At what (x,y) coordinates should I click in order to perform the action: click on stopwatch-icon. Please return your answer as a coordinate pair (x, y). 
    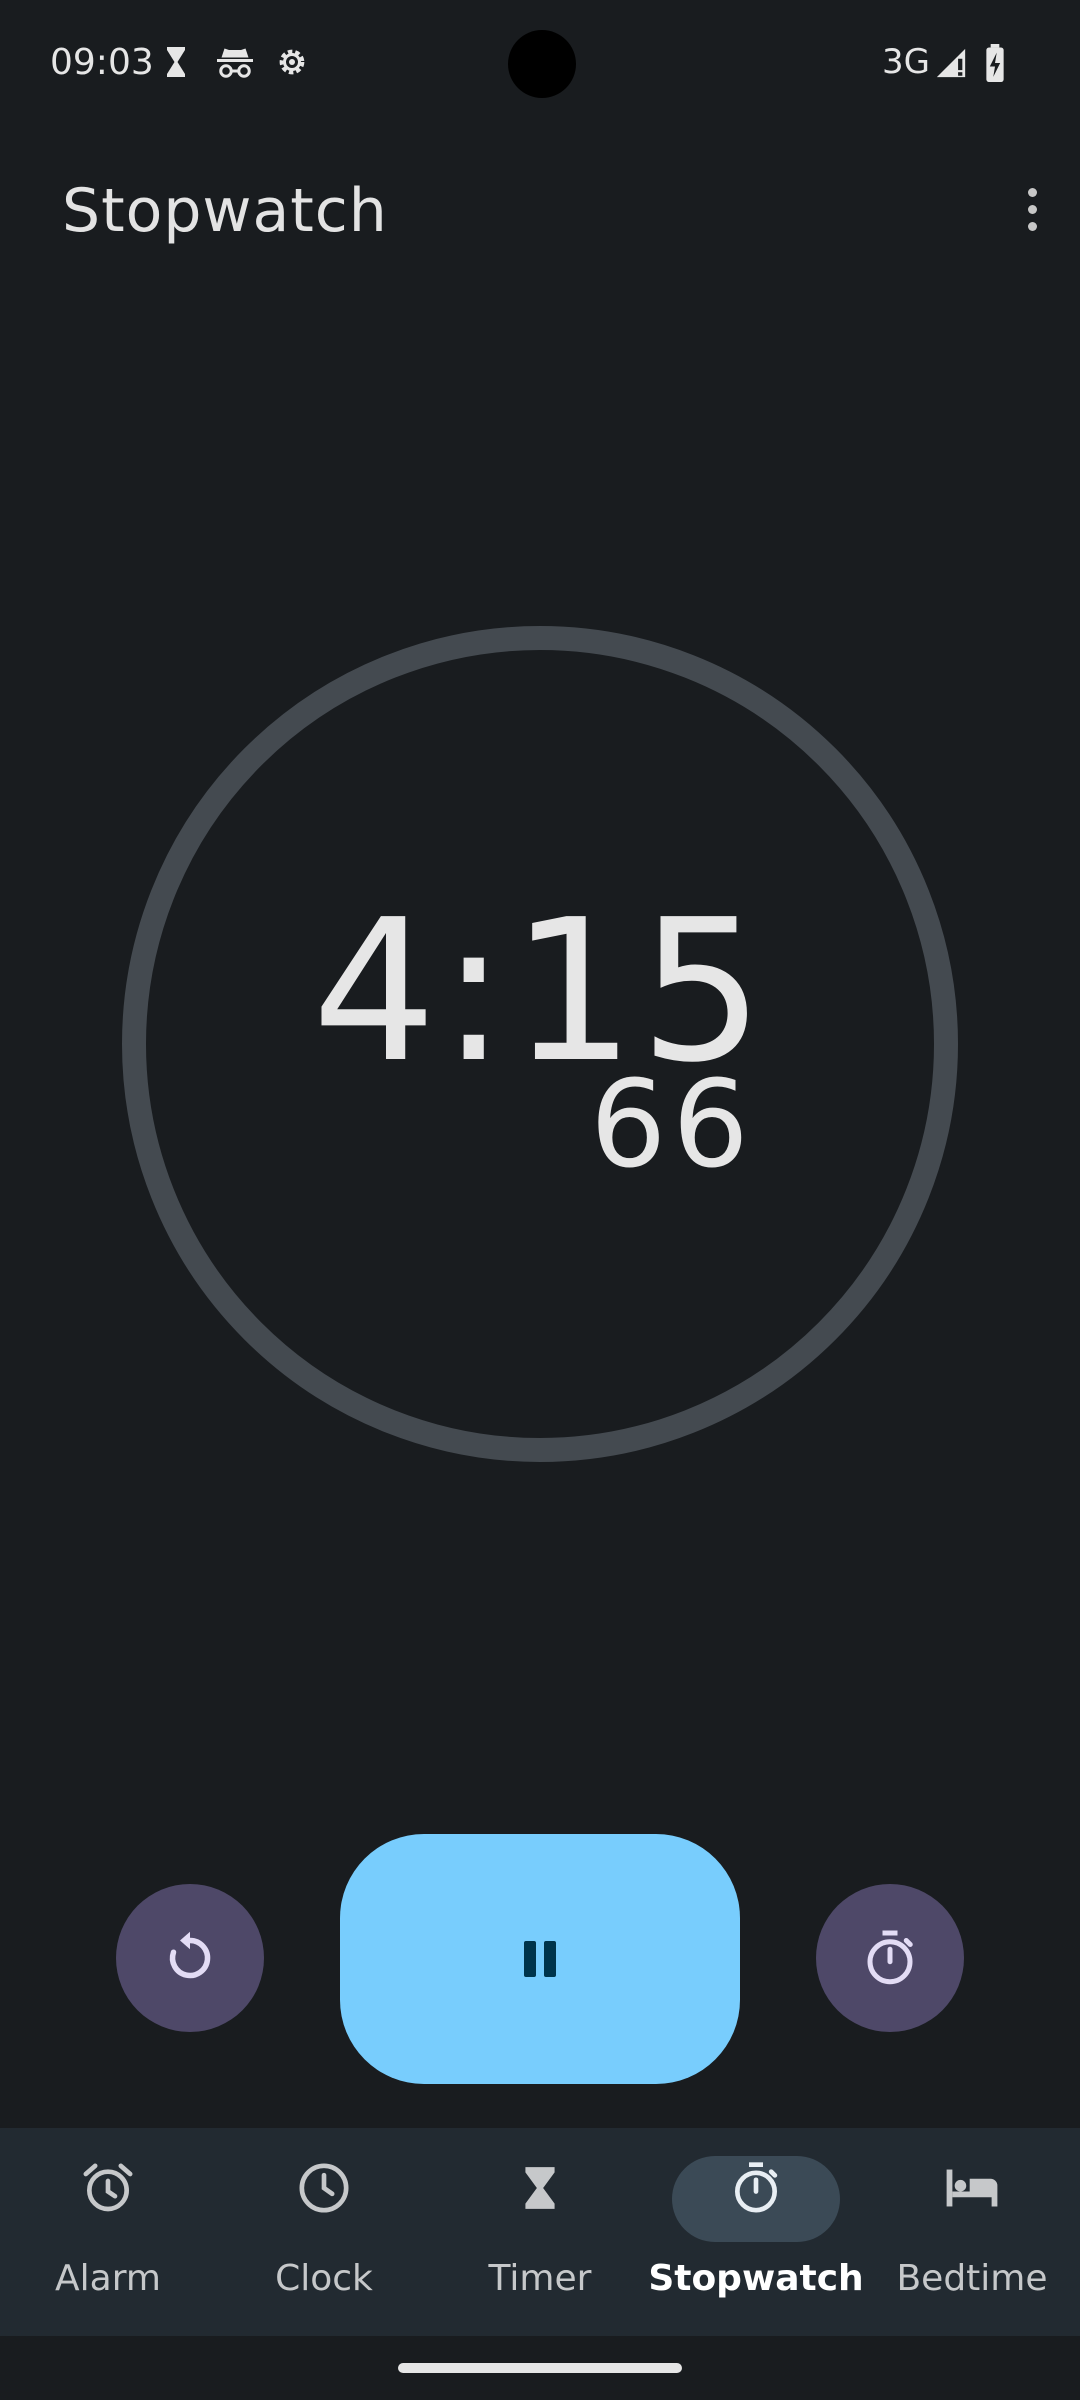
    Looking at the image, I should click on (756, 2188).